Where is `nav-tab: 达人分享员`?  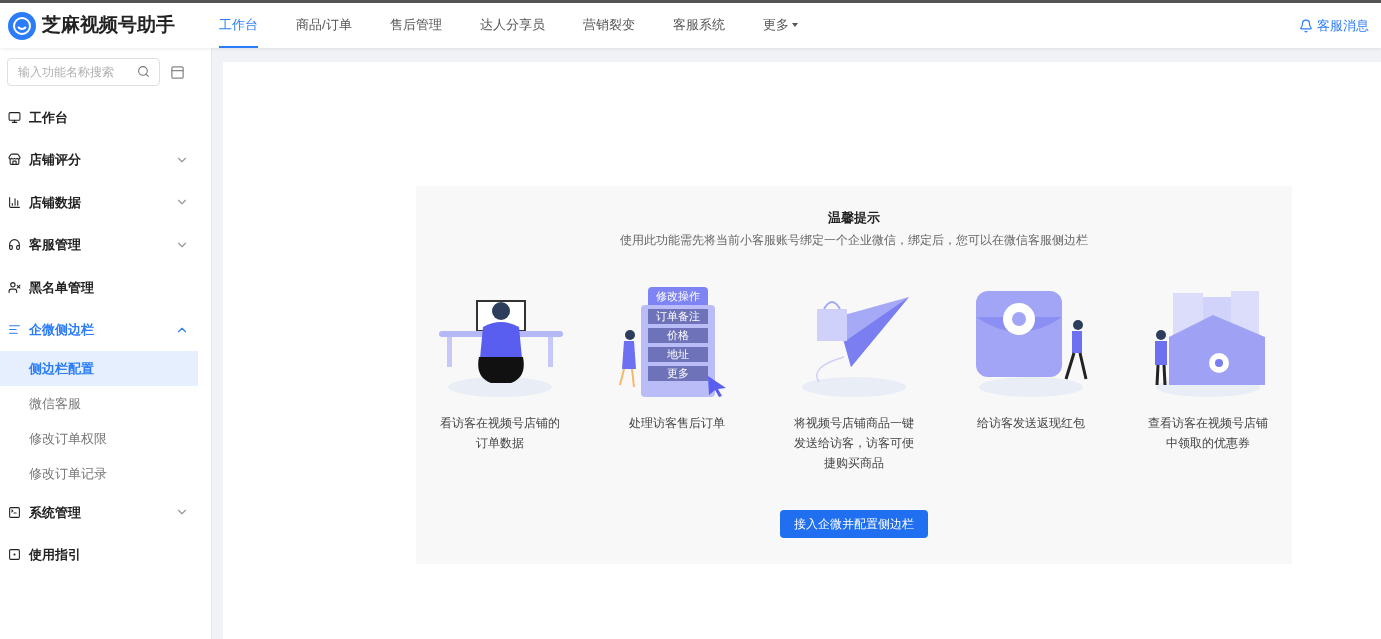 nav-tab: 达人分享员 is located at coordinates (512, 25).